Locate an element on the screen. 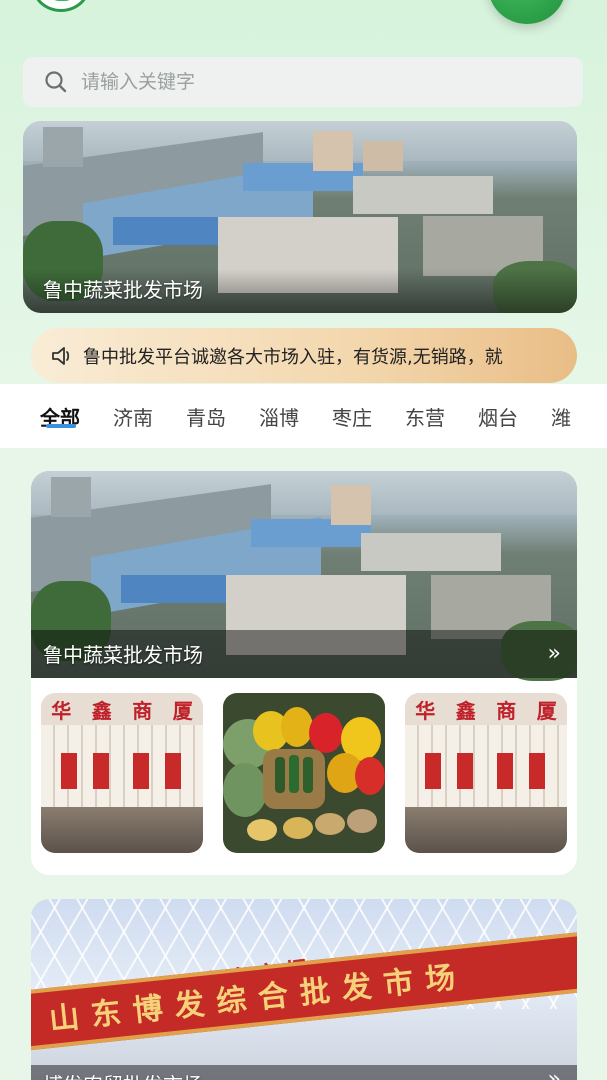 This screenshot has height=1080, width=607. active-tab-indicator is located at coordinates (61, 426).